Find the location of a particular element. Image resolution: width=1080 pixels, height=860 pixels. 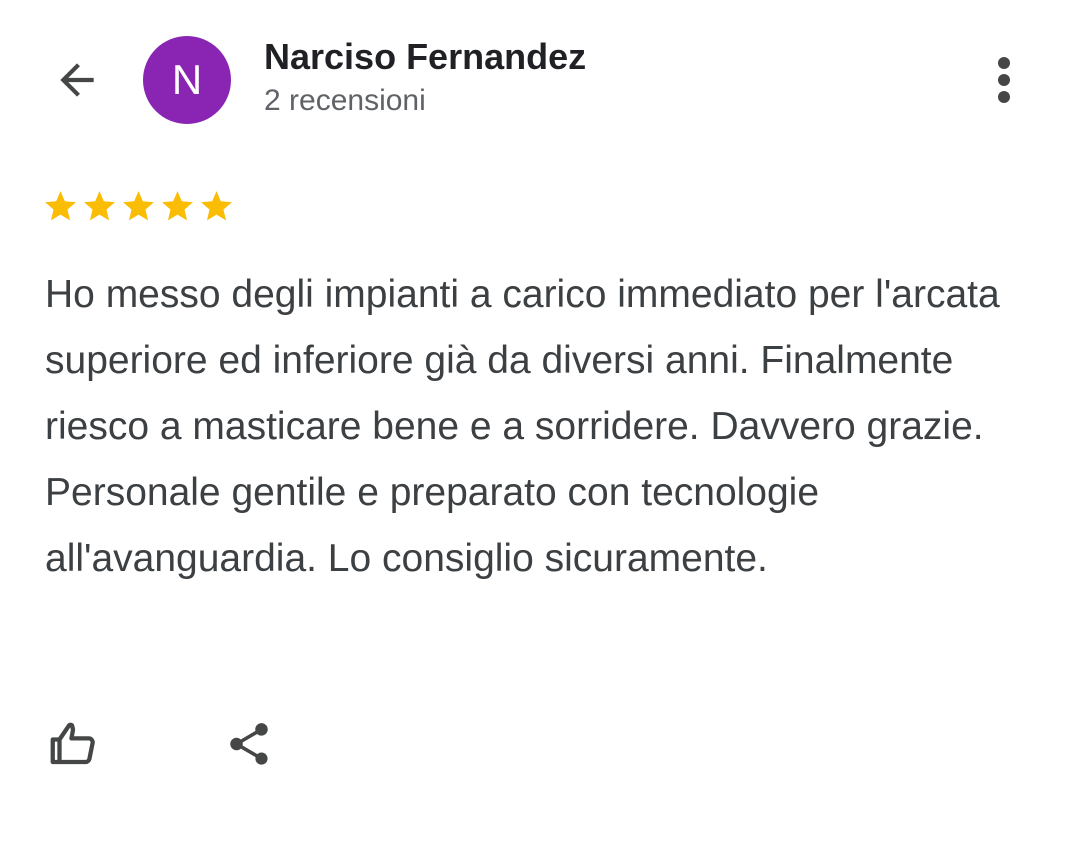

star-rating is located at coordinates (138, 206).